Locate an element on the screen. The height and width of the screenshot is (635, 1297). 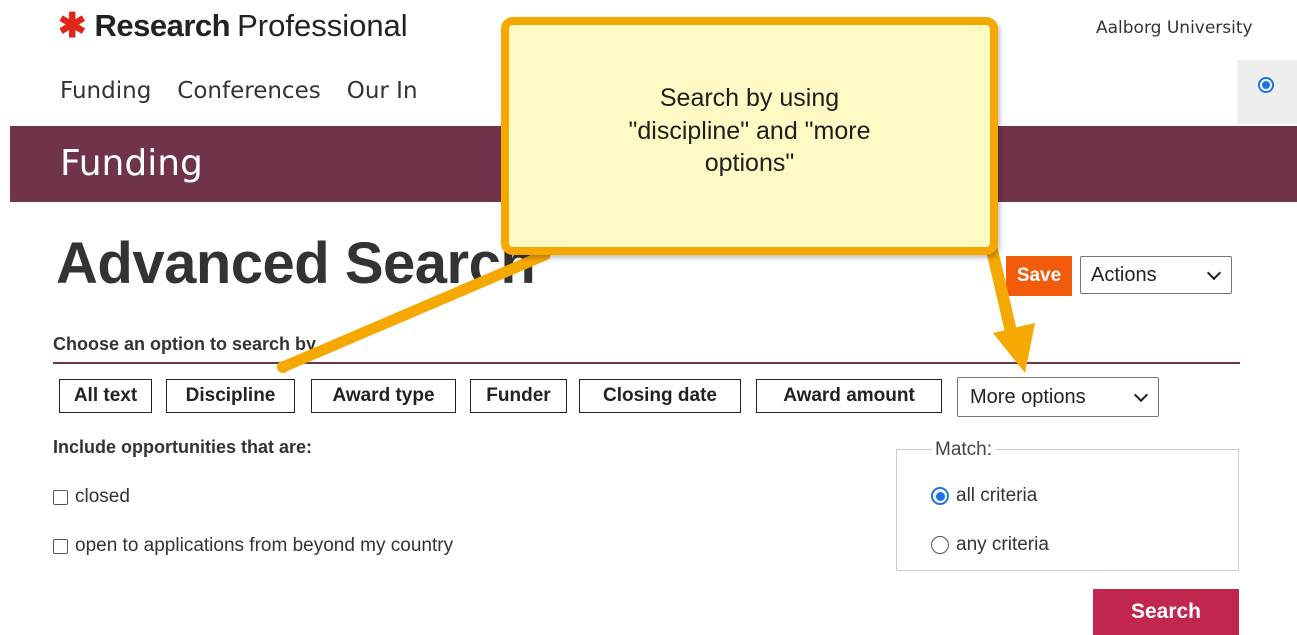
include-opportunities-label: Include opportunities that are: is located at coordinates (183, 447).